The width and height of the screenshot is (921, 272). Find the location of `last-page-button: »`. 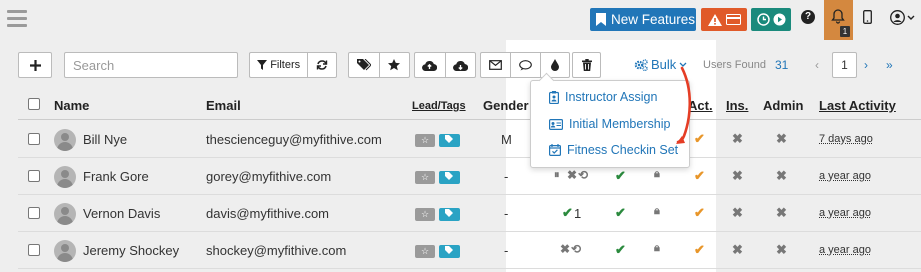

last-page-button: » is located at coordinates (889, 65).